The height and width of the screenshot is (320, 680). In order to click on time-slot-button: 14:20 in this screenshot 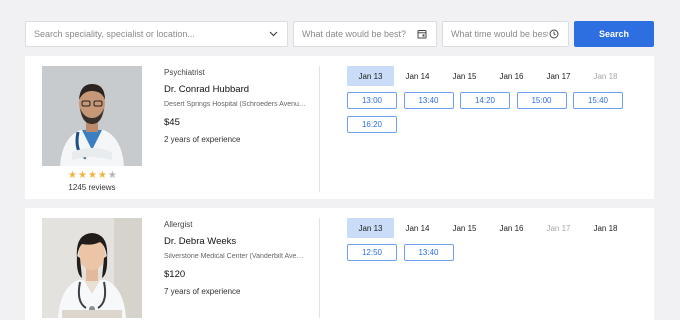, I will do `click(485, 100)`.